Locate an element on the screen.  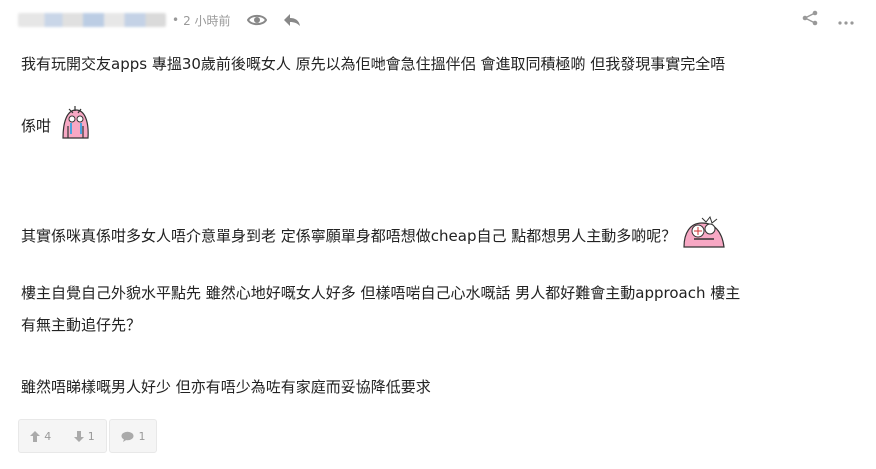
post-paragraph-2-text: 係咁 is located at coordinates (36, 126).